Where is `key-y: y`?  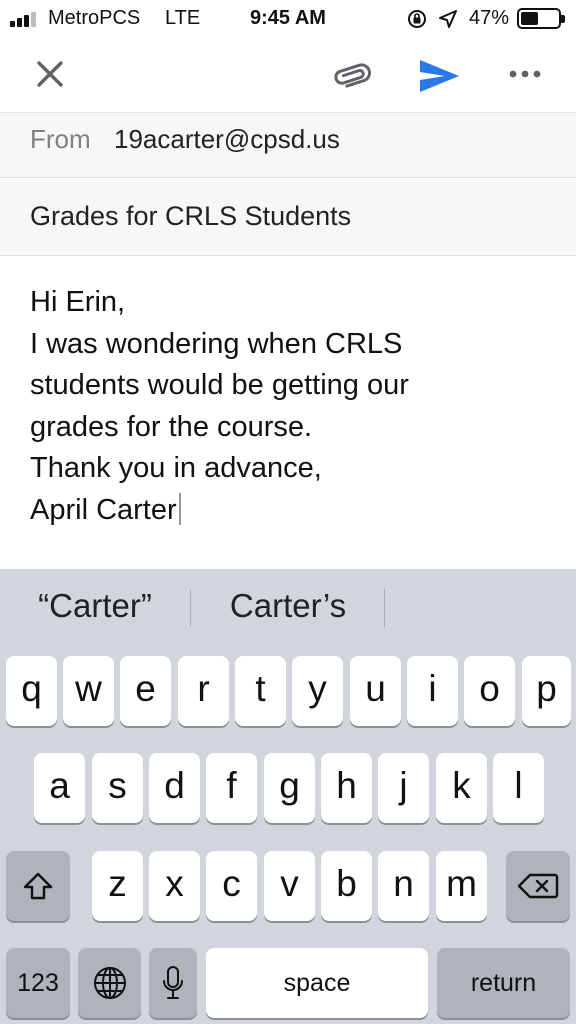
key-y: y is located at coordinates (317, 691).